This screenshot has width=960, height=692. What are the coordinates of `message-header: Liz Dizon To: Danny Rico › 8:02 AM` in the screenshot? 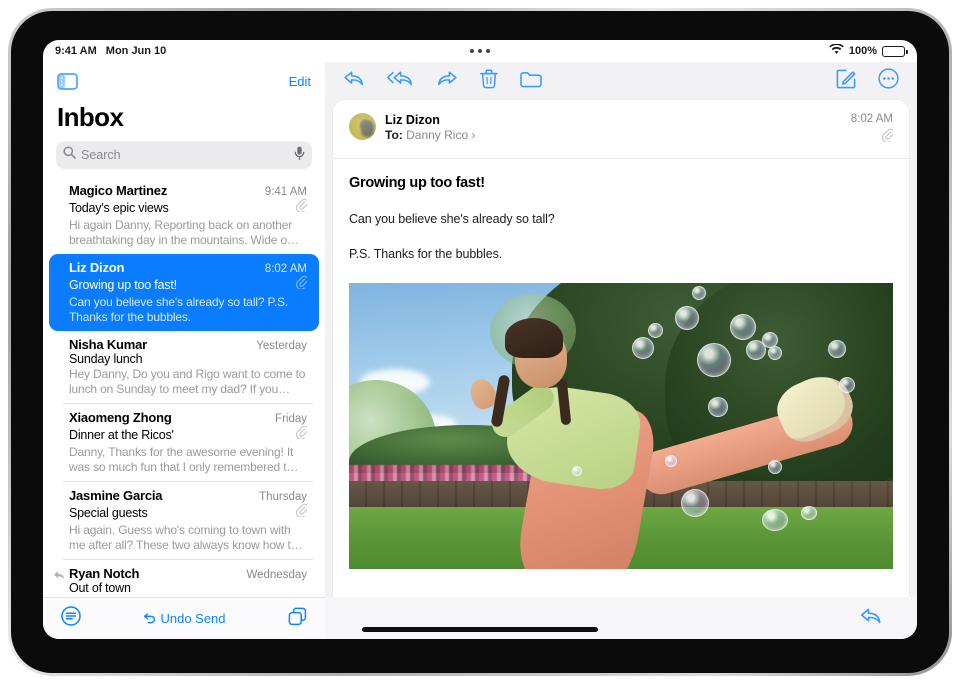 It's located at (621, 129).